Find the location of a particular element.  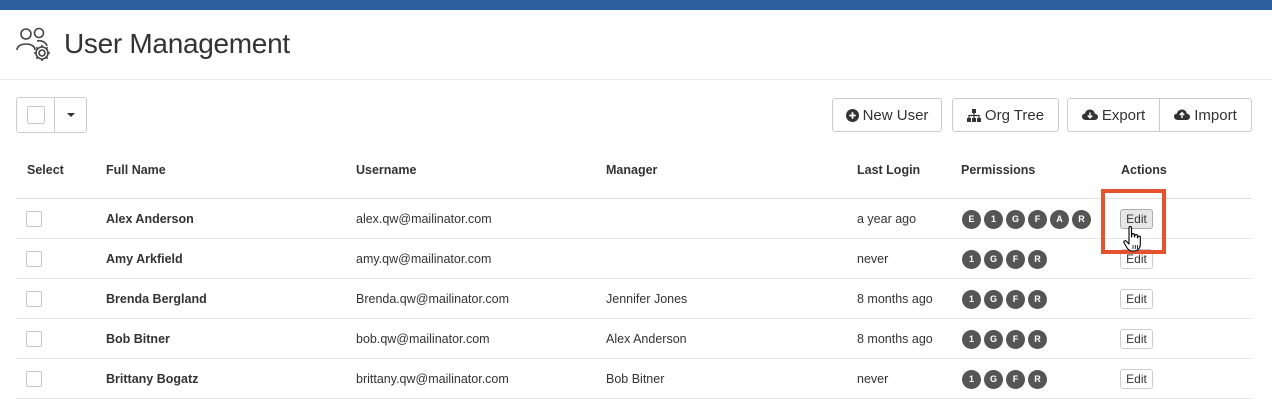

cloud-upload-icon is located at coordinates (1182, 114).